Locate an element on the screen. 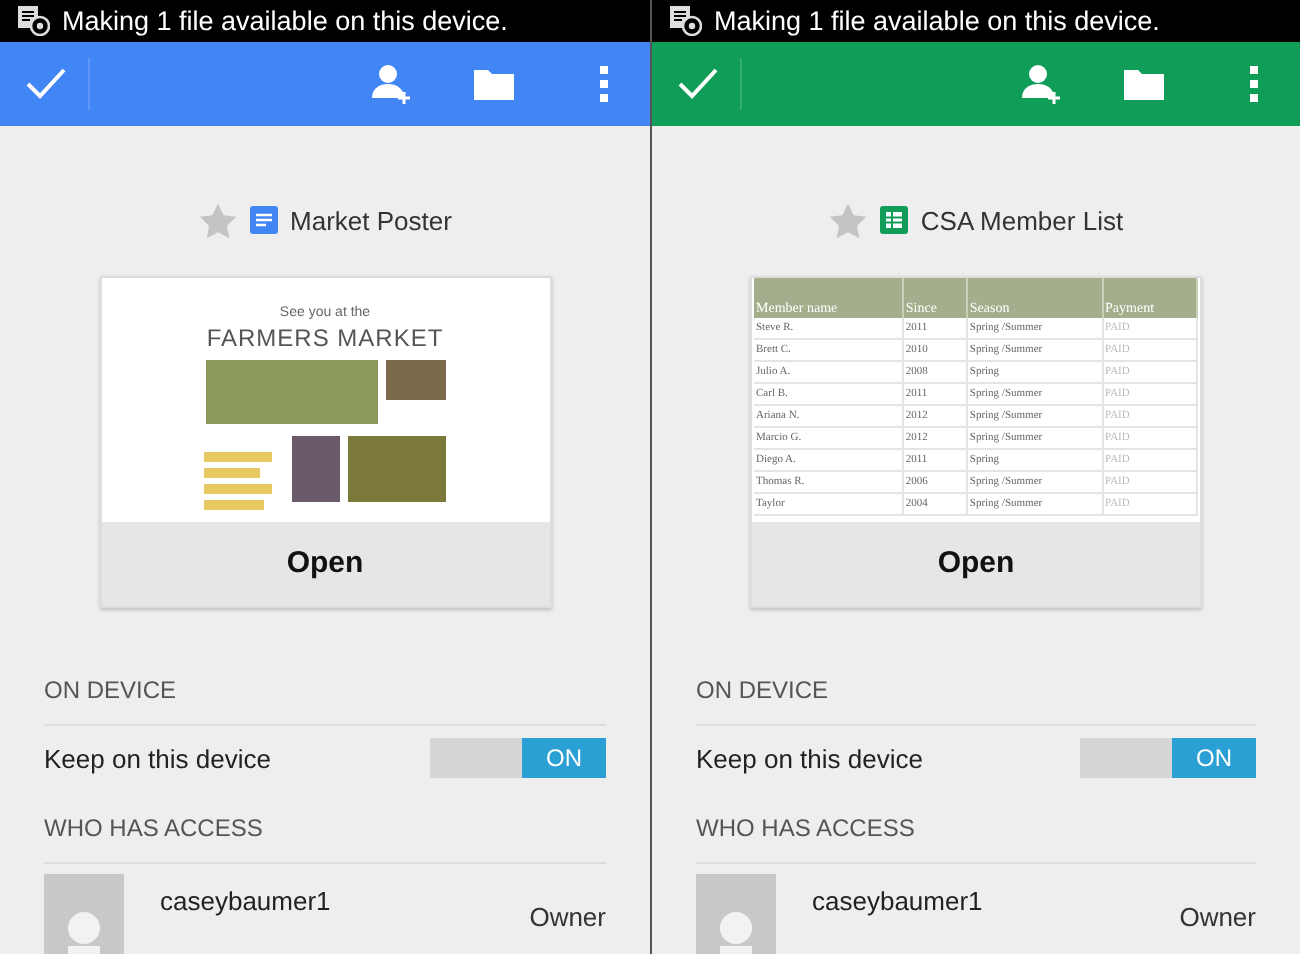  file-name: Market Poster is located at coordinates (371, 220).